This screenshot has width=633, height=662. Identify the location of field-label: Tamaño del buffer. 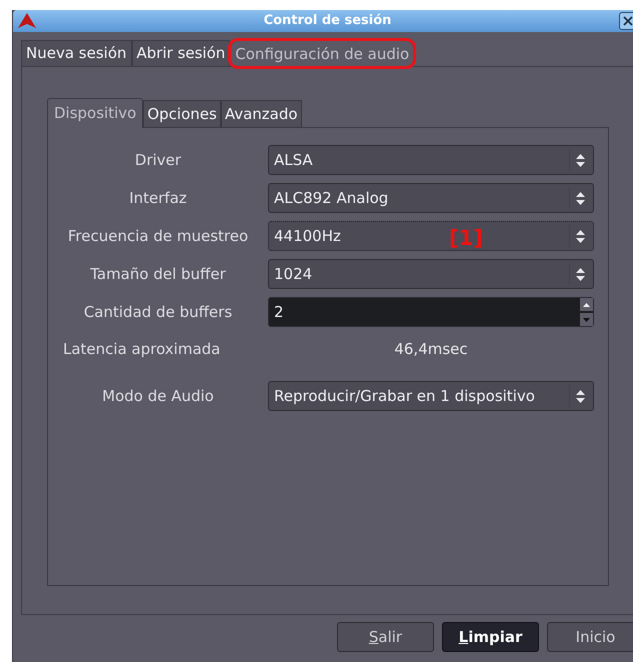
(158, 274).